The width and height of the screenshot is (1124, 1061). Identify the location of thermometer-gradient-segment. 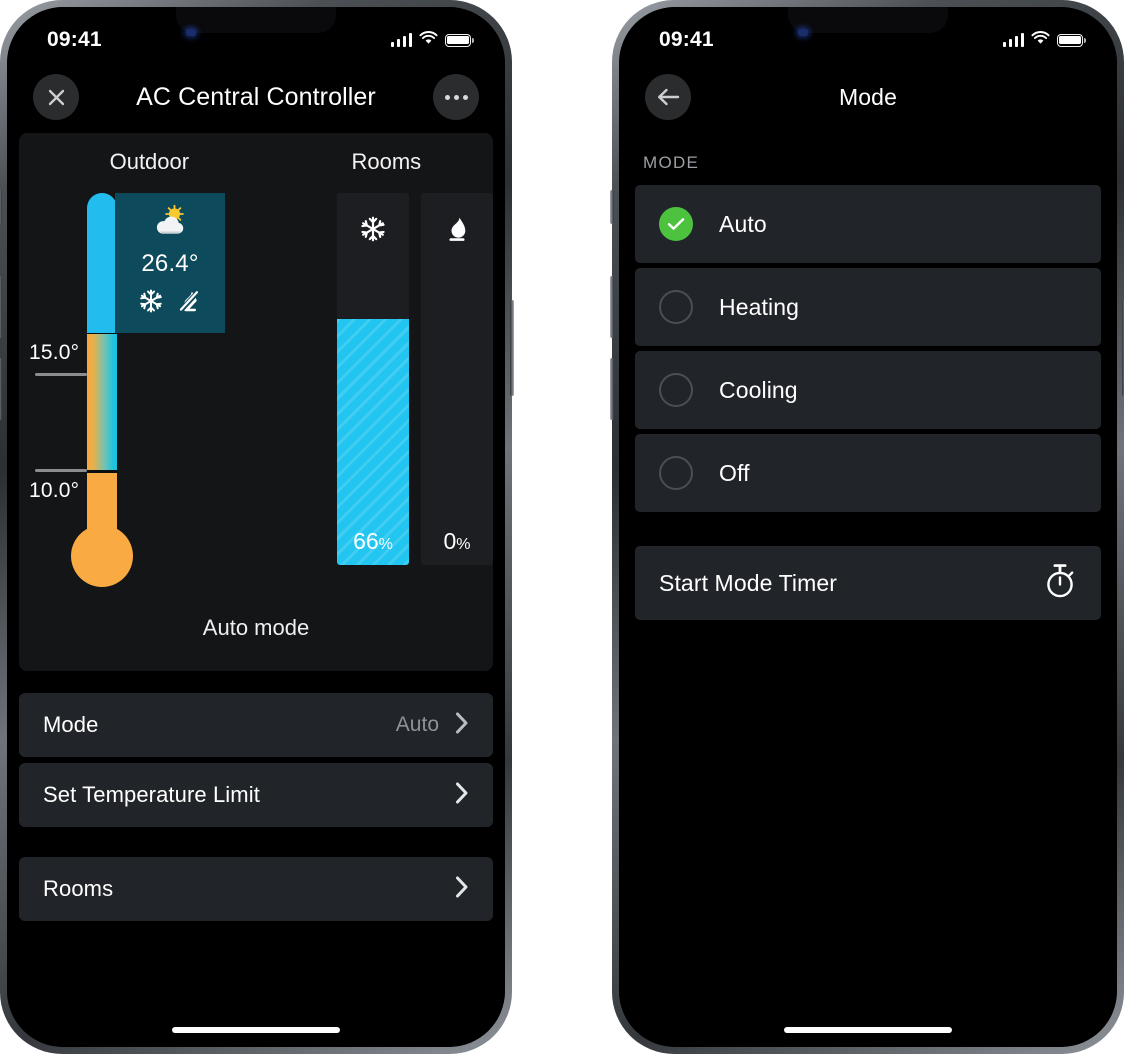
(102, 402).